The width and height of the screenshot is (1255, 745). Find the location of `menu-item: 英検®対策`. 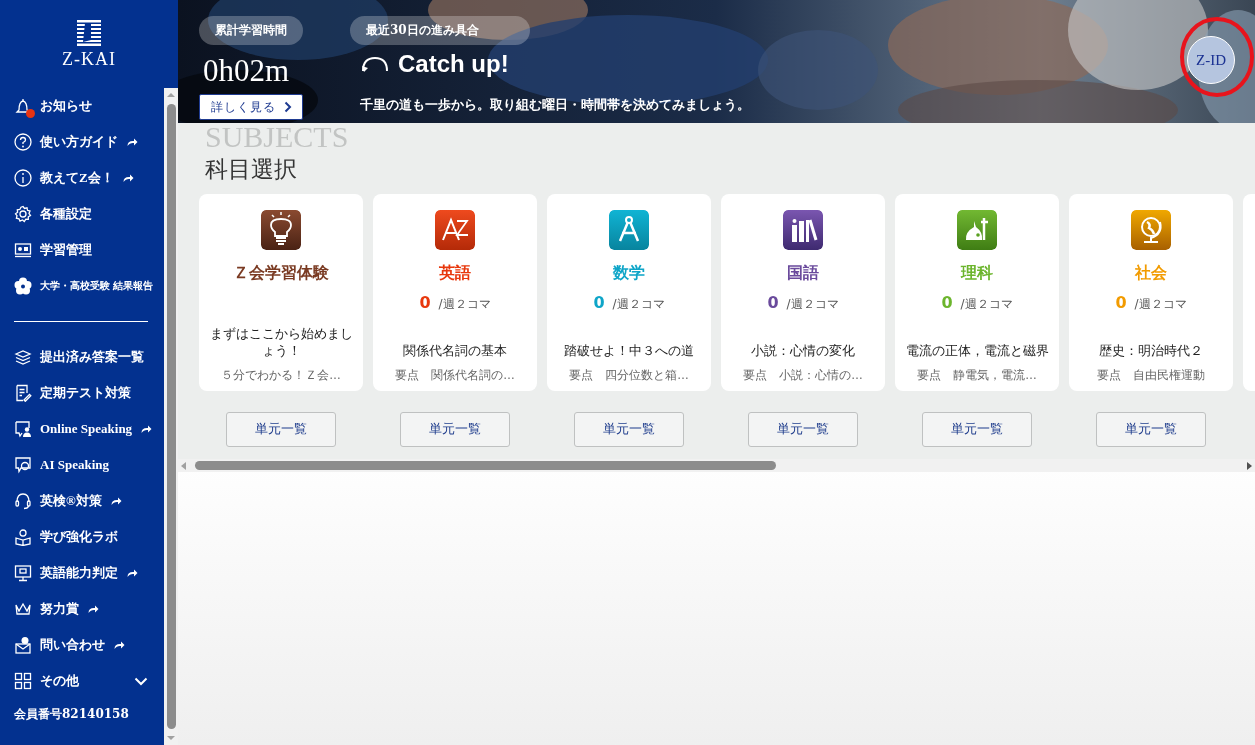

menu-item: 英検®対策 is located at coordinates (89, 501).